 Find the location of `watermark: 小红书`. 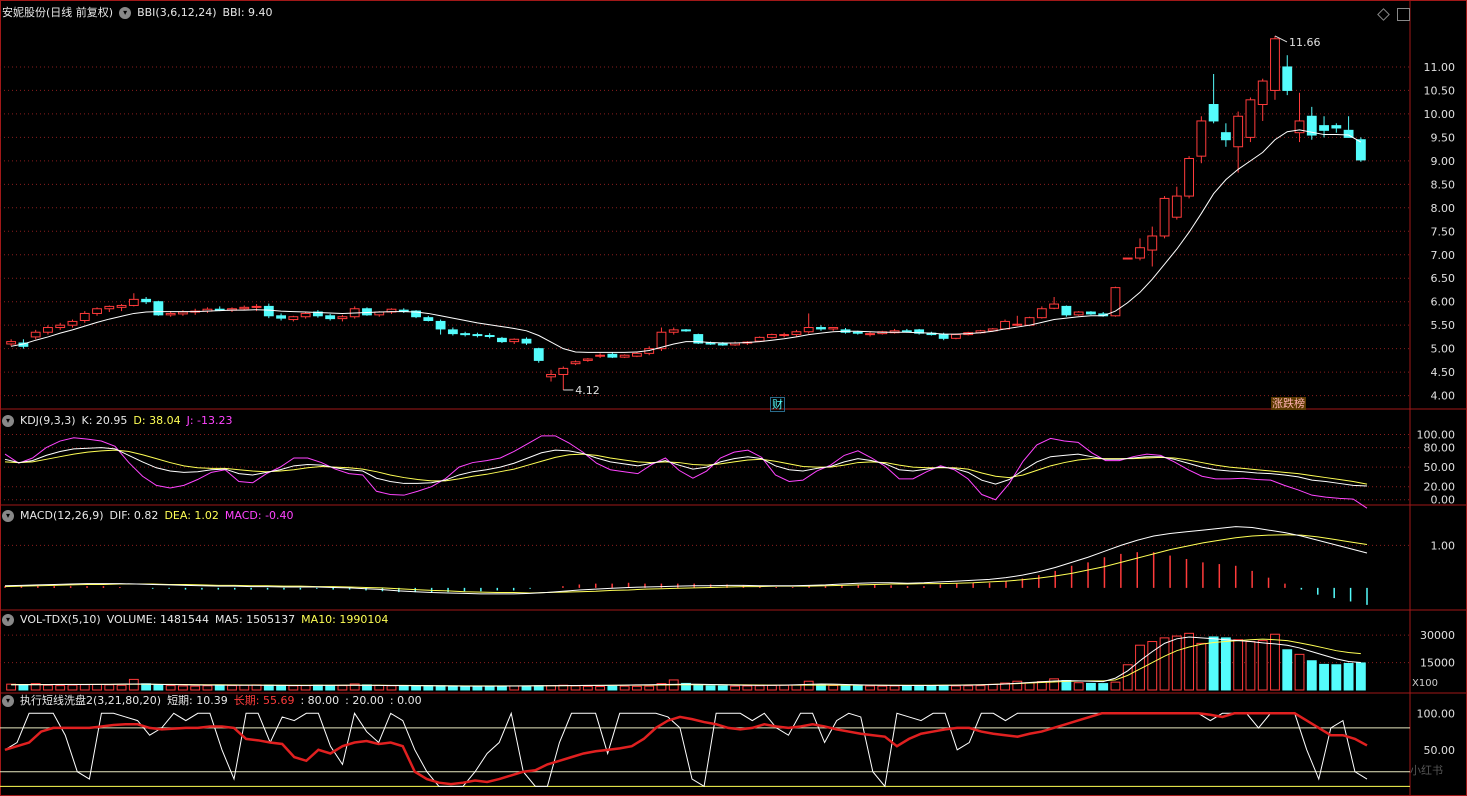

watermark: 小红书 is located at coordinates (1426, 770).